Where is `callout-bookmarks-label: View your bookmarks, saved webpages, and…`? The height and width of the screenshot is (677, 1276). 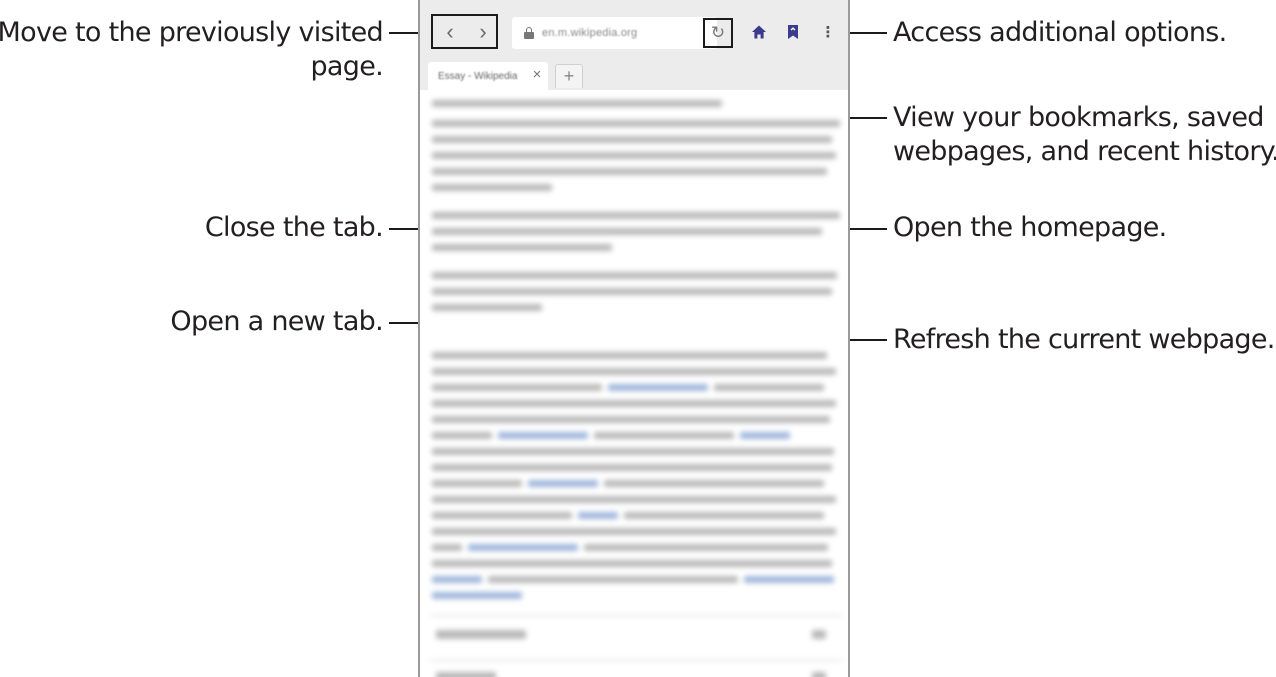 callout-bookmarks-label: View your bookmarks, saved webpages, and… is located at coordinates (1084, 135).